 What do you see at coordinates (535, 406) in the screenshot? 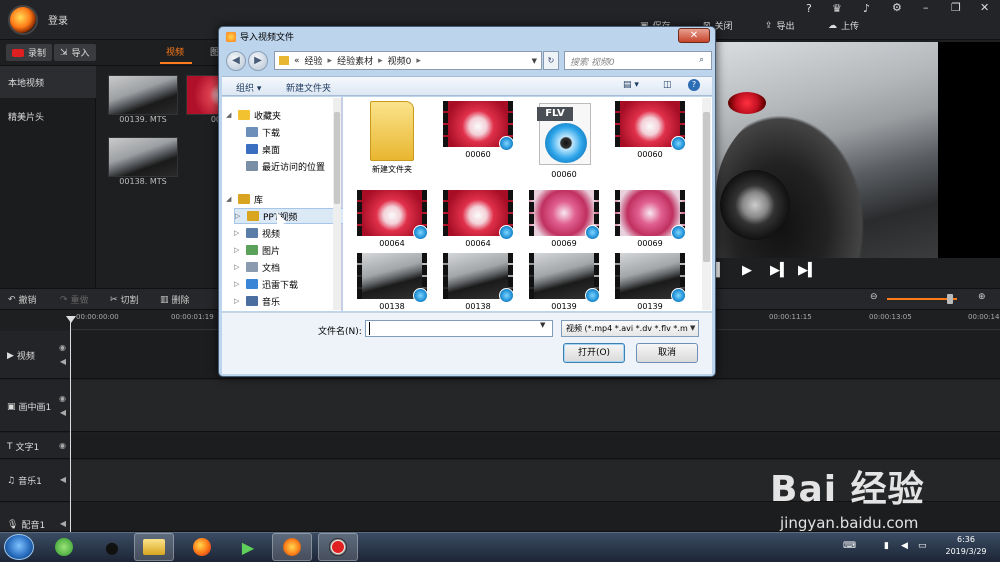
I see `pip-track` at bounding box center [535, 406].